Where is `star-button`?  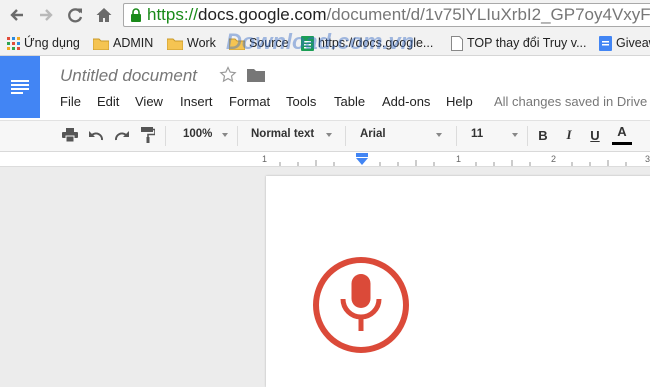
star-button is located at coordinates (228, 77).